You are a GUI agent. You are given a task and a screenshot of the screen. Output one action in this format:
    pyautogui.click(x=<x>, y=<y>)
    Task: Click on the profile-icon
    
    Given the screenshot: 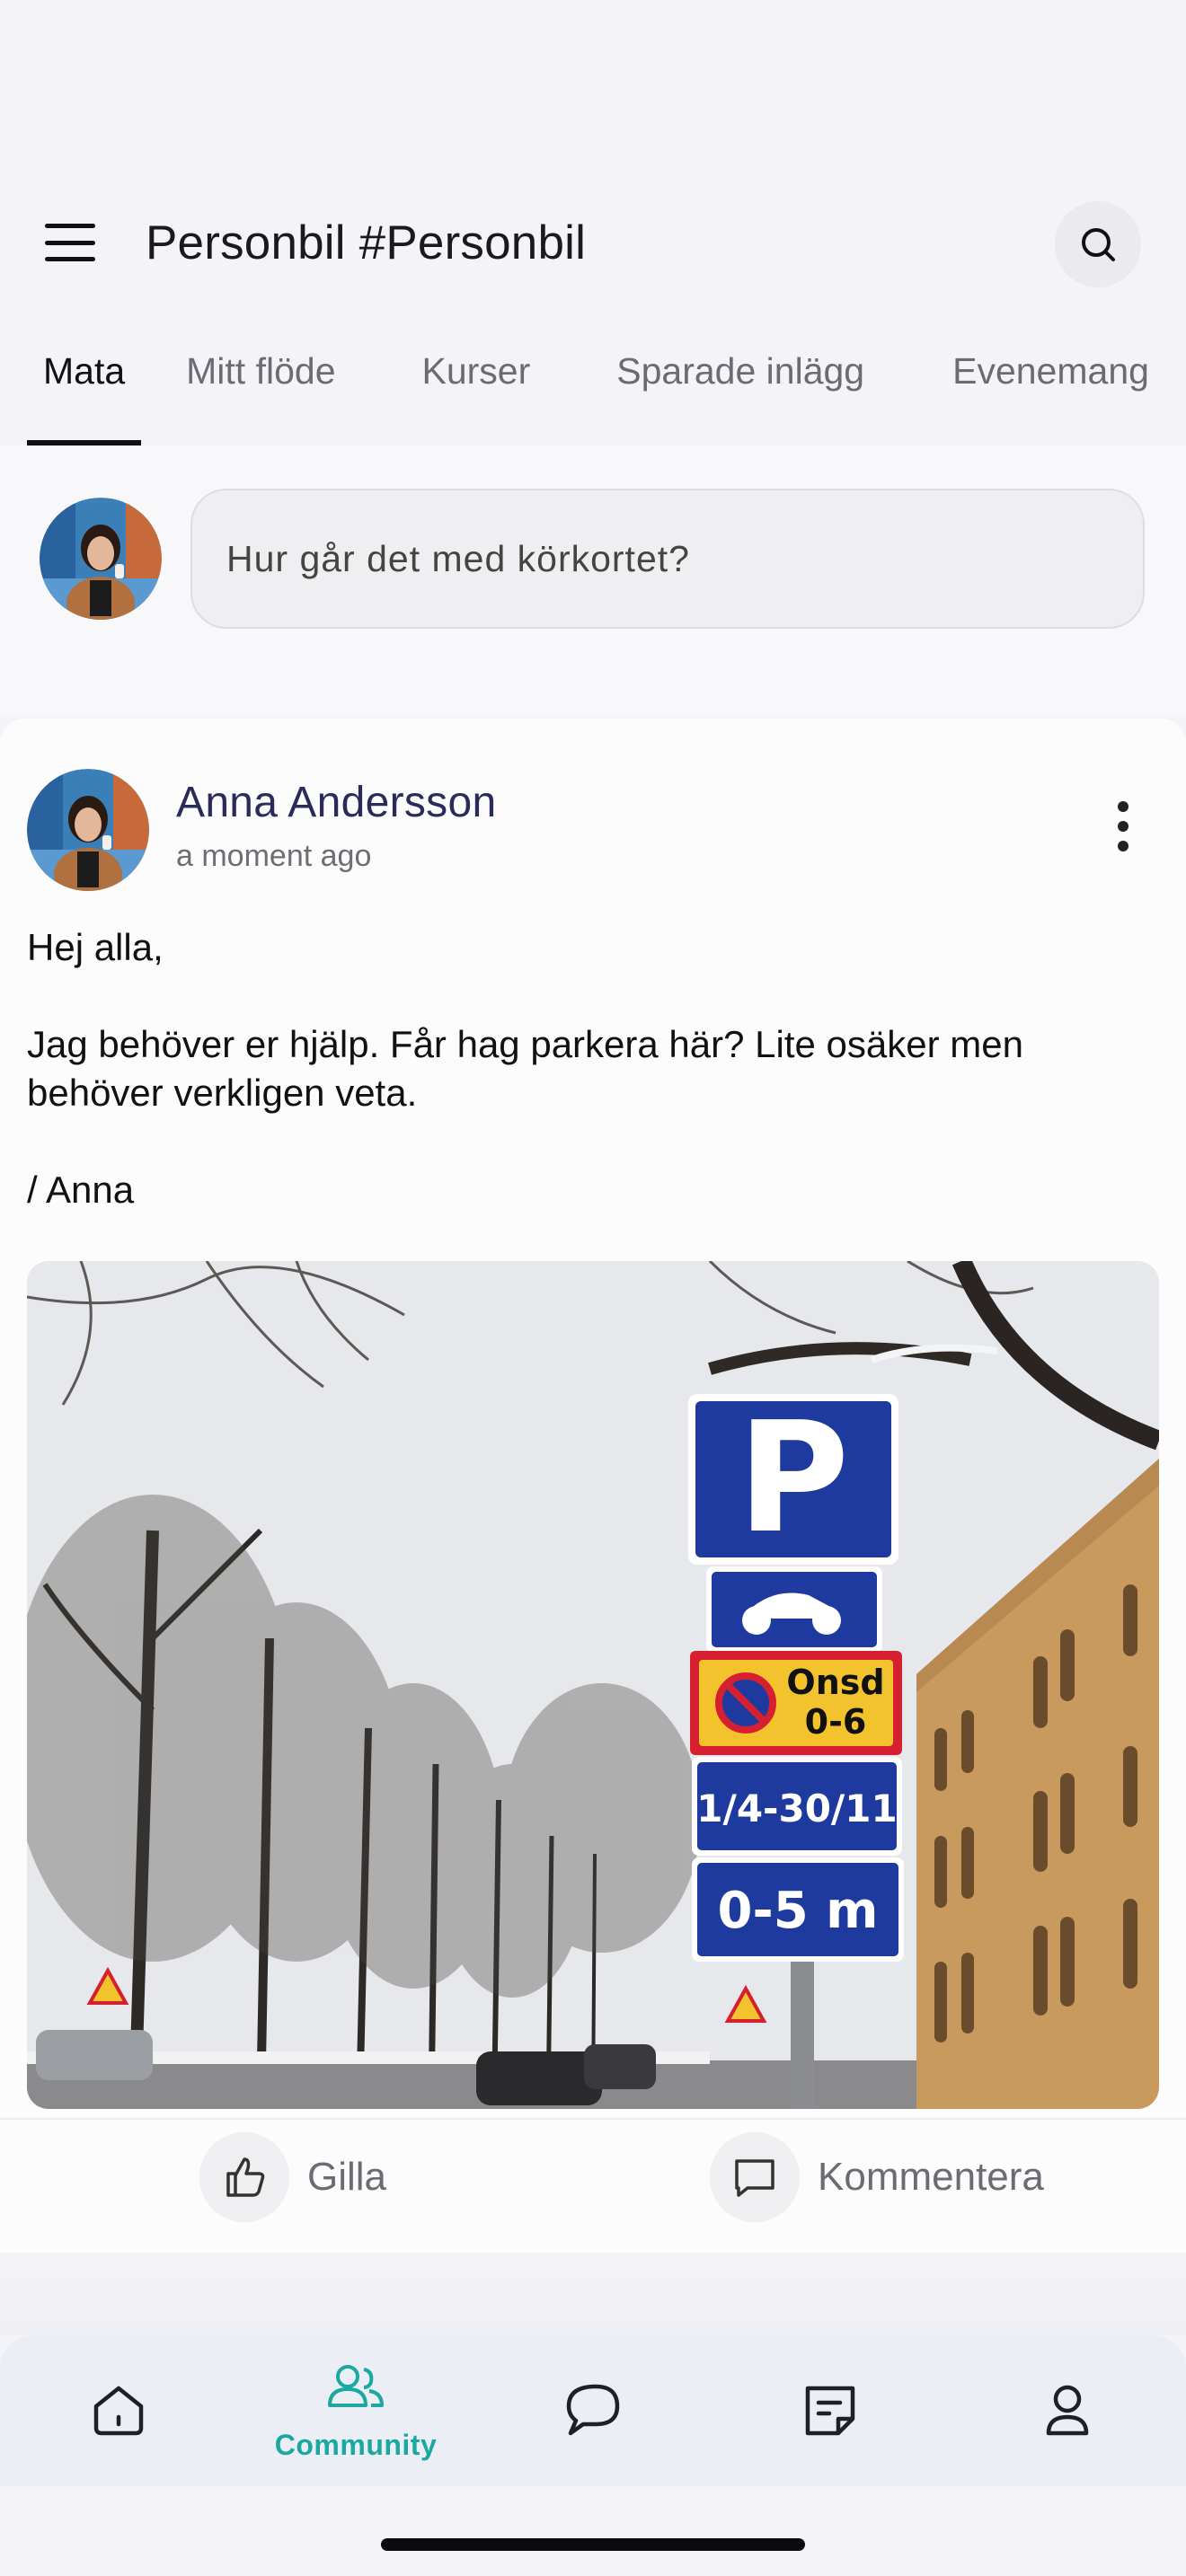 What is the action you would take?
    pyautogui.click(x=1067, y=2410)
    